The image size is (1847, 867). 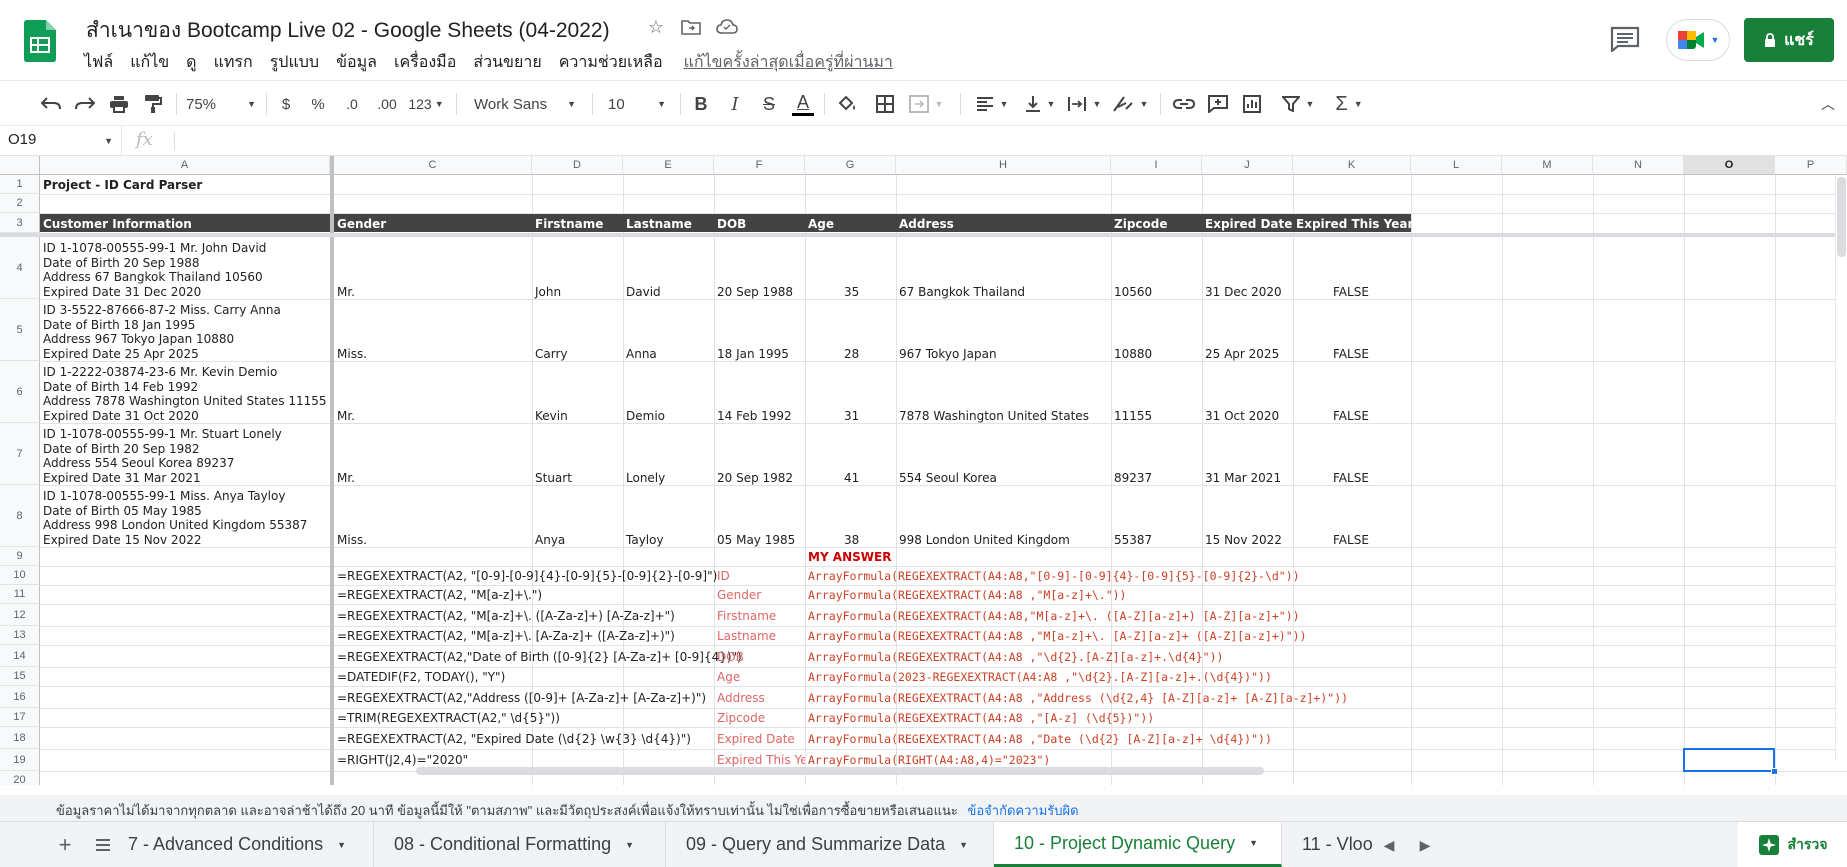 I want to click on font-family-select: Work Sans ▼, so click(x=525, y=104).